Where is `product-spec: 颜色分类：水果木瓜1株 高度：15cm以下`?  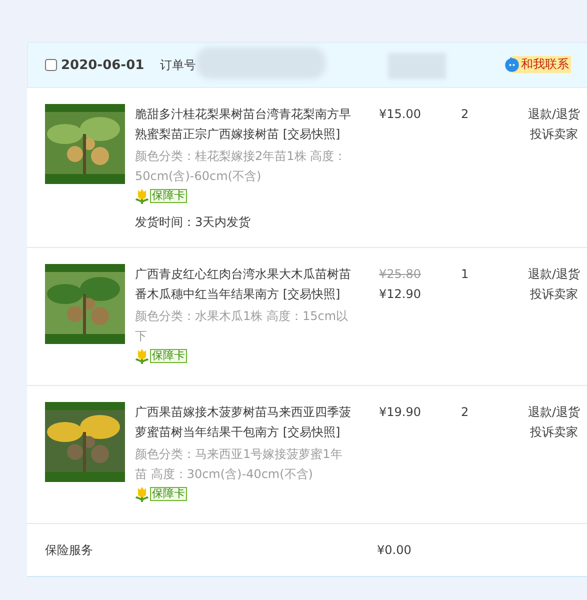 product-spec: 颜色分类：水果木瓜1株 高度：15cm以下 is located at coordinates (242, 326).